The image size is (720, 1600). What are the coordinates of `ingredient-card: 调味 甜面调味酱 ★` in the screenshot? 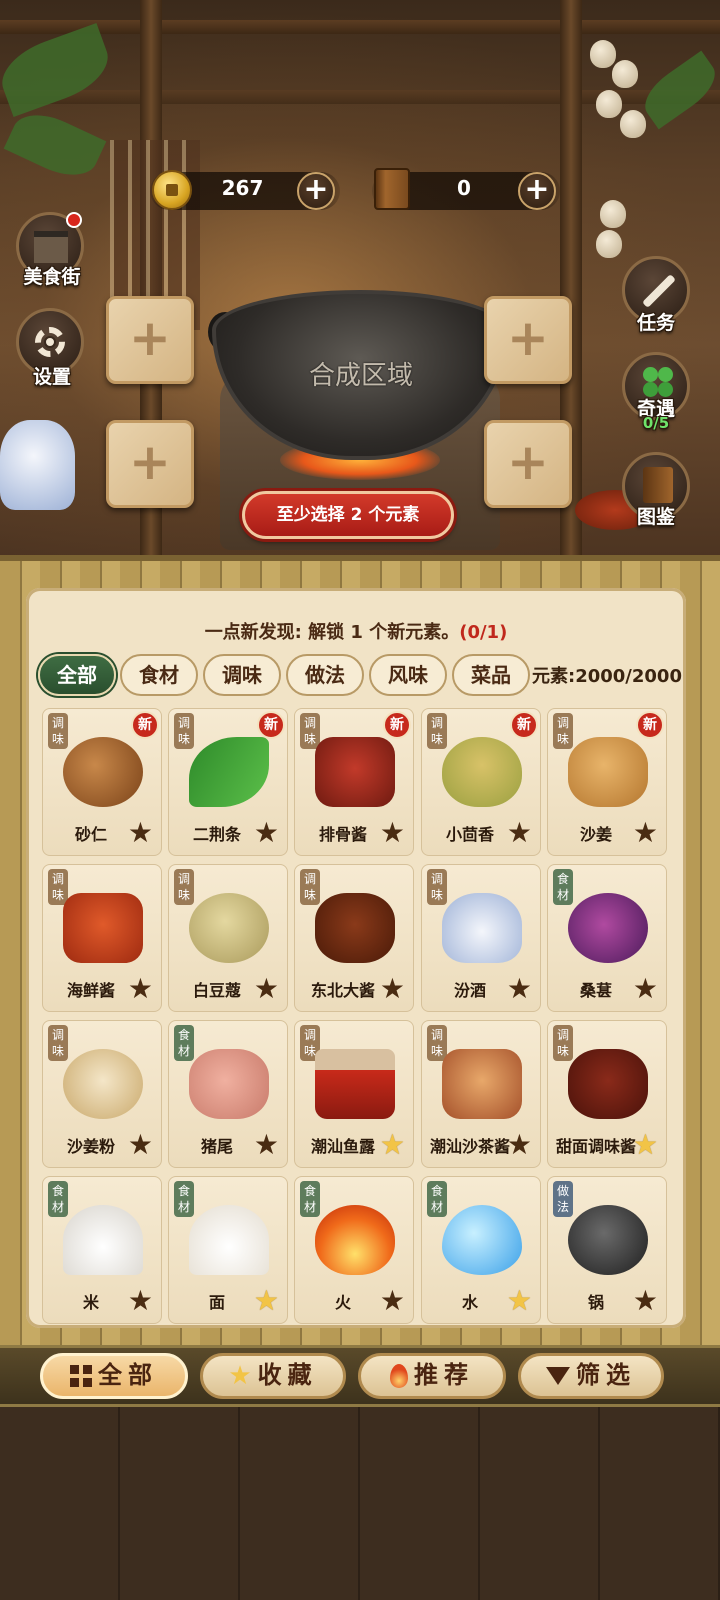 It's located at (607, 1094).